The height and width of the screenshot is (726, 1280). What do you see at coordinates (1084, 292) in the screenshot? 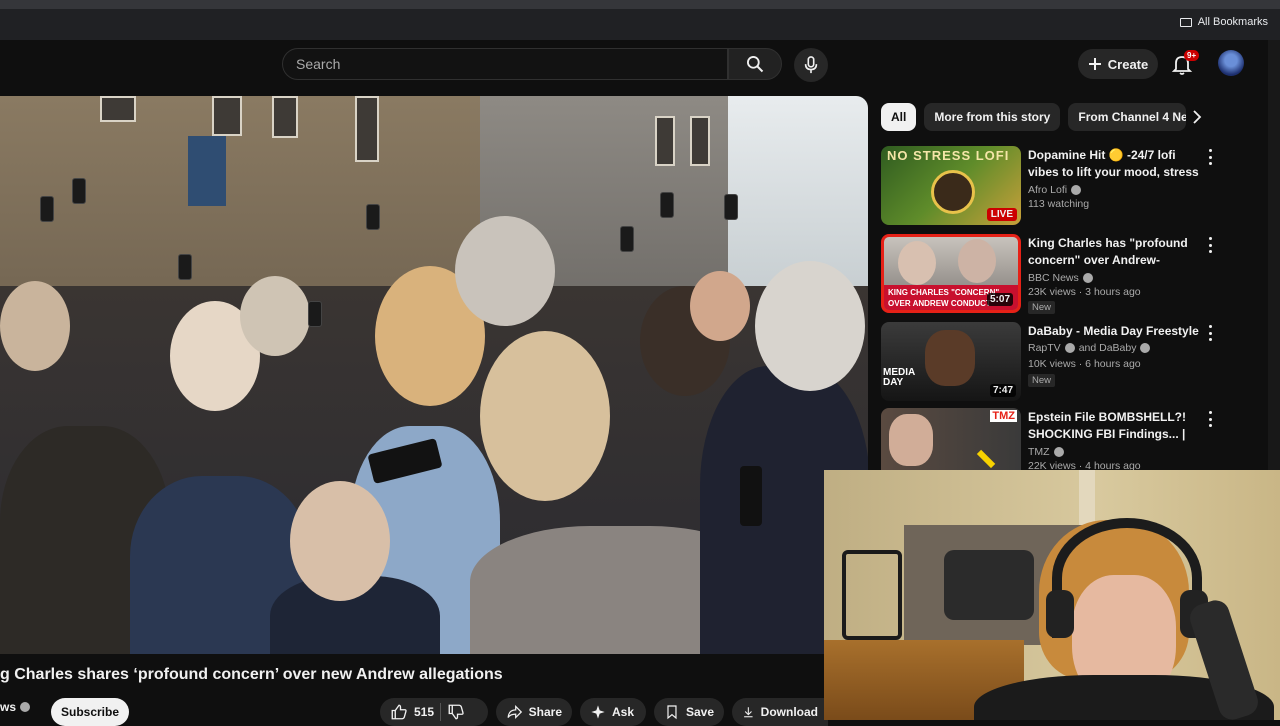
I see `recommendation-meta: 23K views · 3 hours ago` at bounding box center [1084, 292].